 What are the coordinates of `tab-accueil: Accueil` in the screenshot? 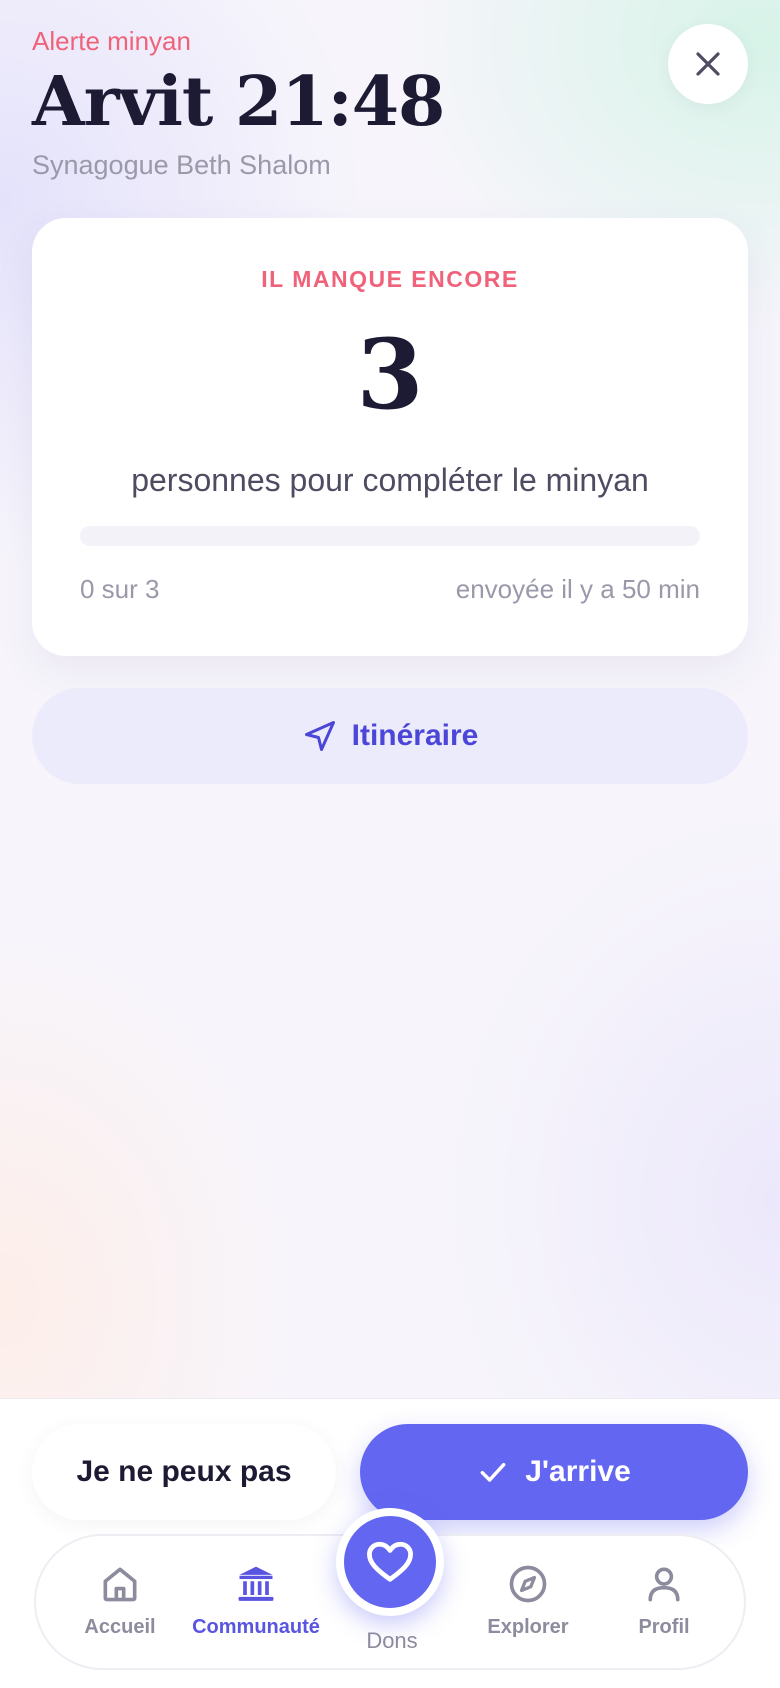 It's located at (120, 1600).